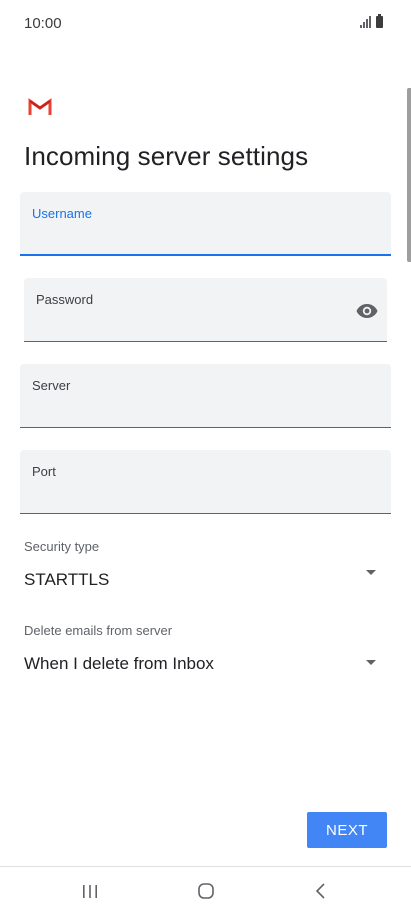 This screenshot has width=411, height=914. What do you see at coordinates (367, 311) in the screenshot?
I see `eye-icon` at bounding box center [367, 311].